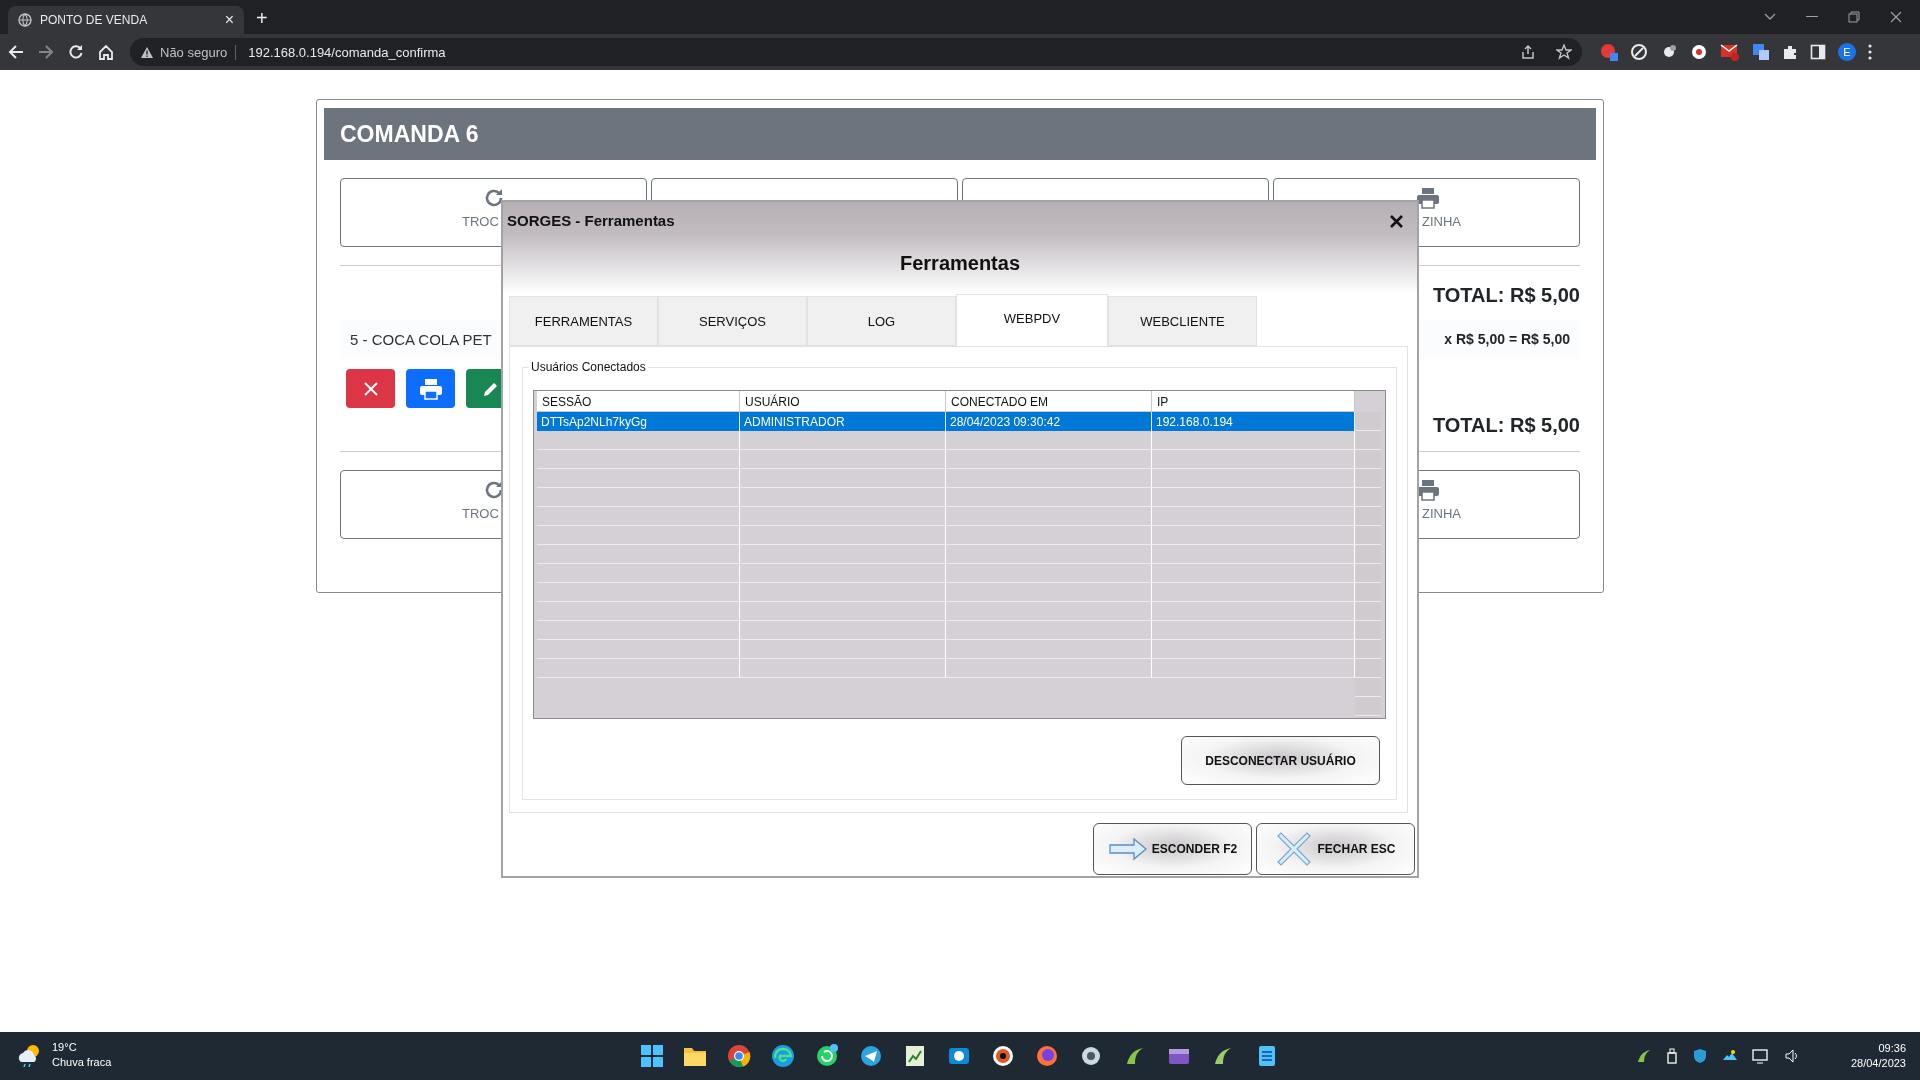  Describe the element at coordinates (82, 1062) in the screenshot. I see `weather-text: Chuva fraca` at that location.